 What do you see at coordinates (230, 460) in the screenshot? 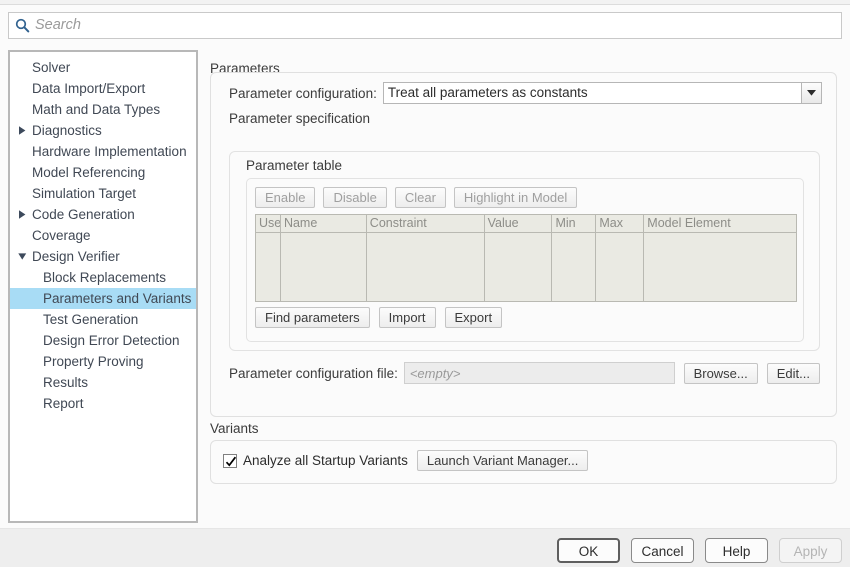
I see `checkbox-box` at bounding box center [230, 460].